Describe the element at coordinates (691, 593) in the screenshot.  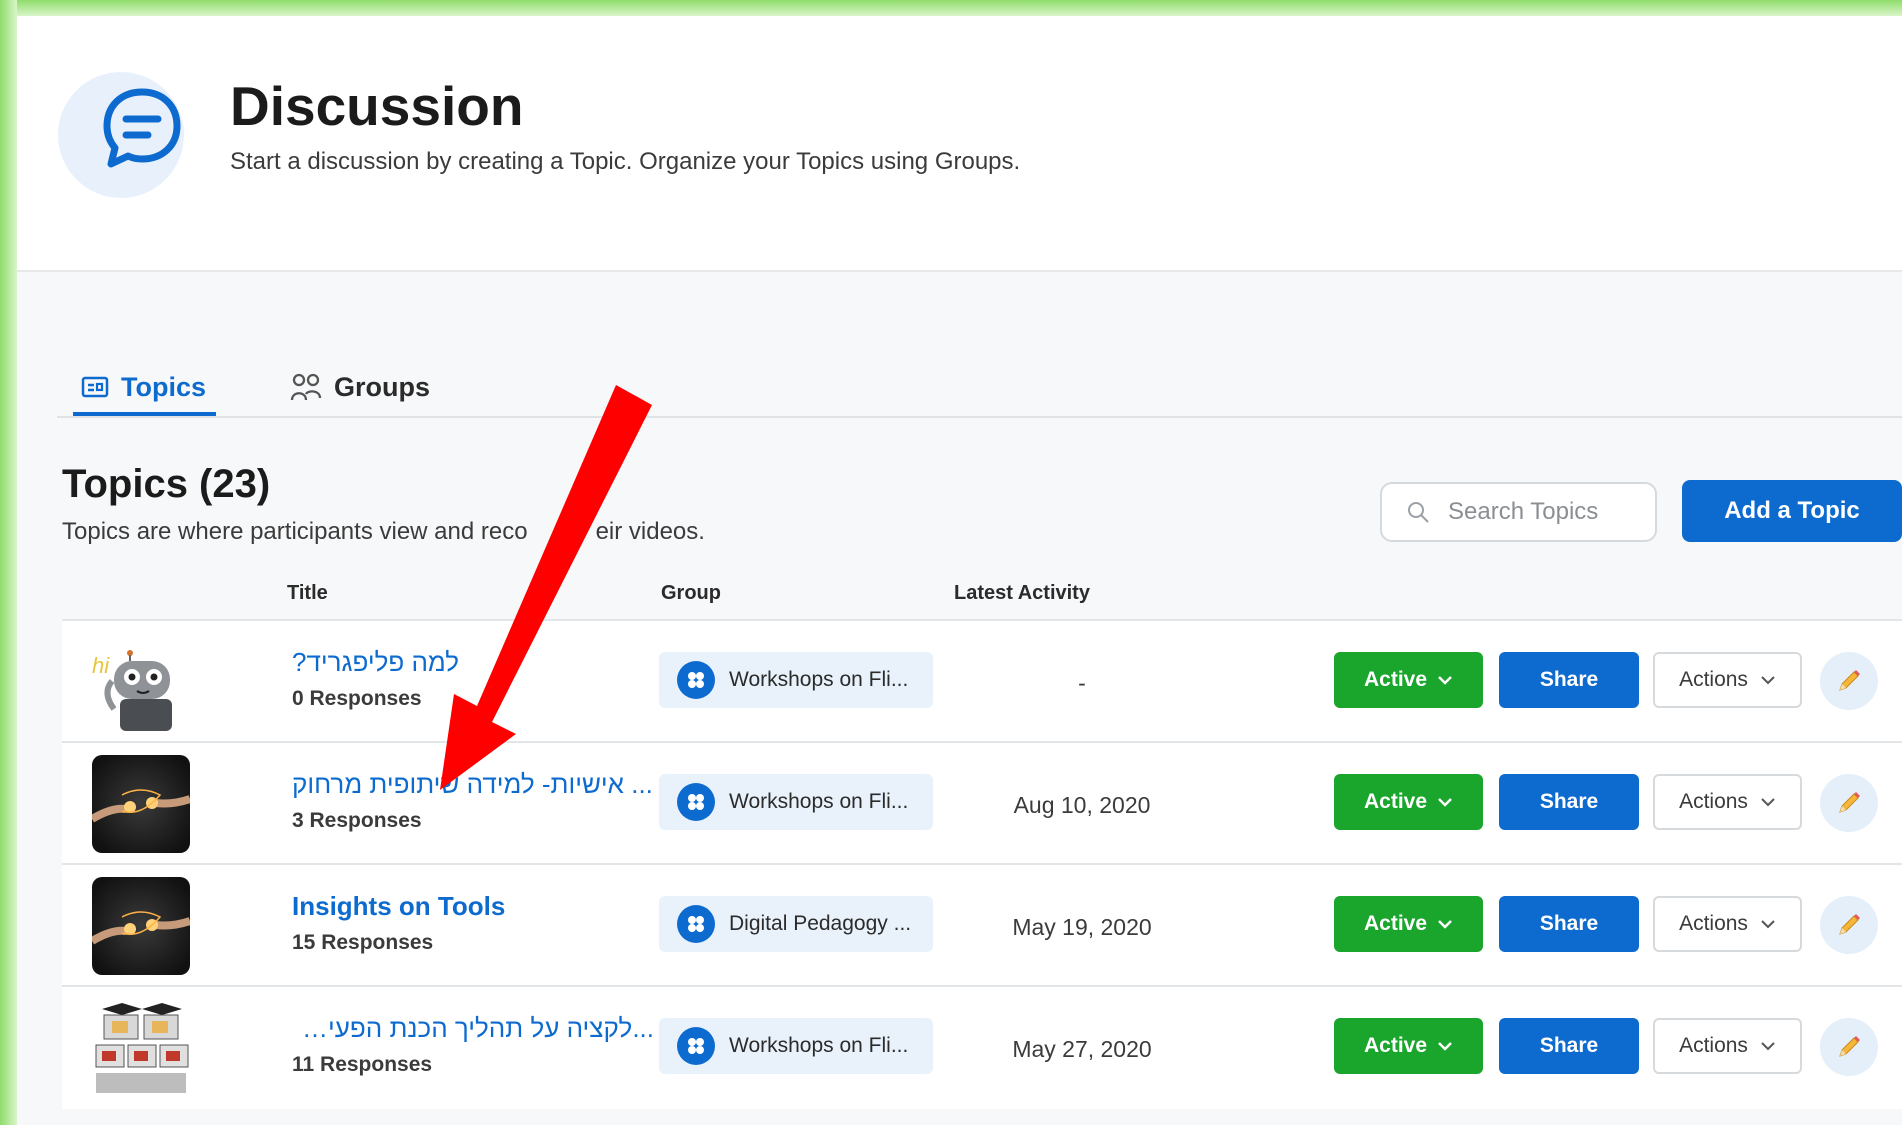
I see `column-header-group: Group` at that location.